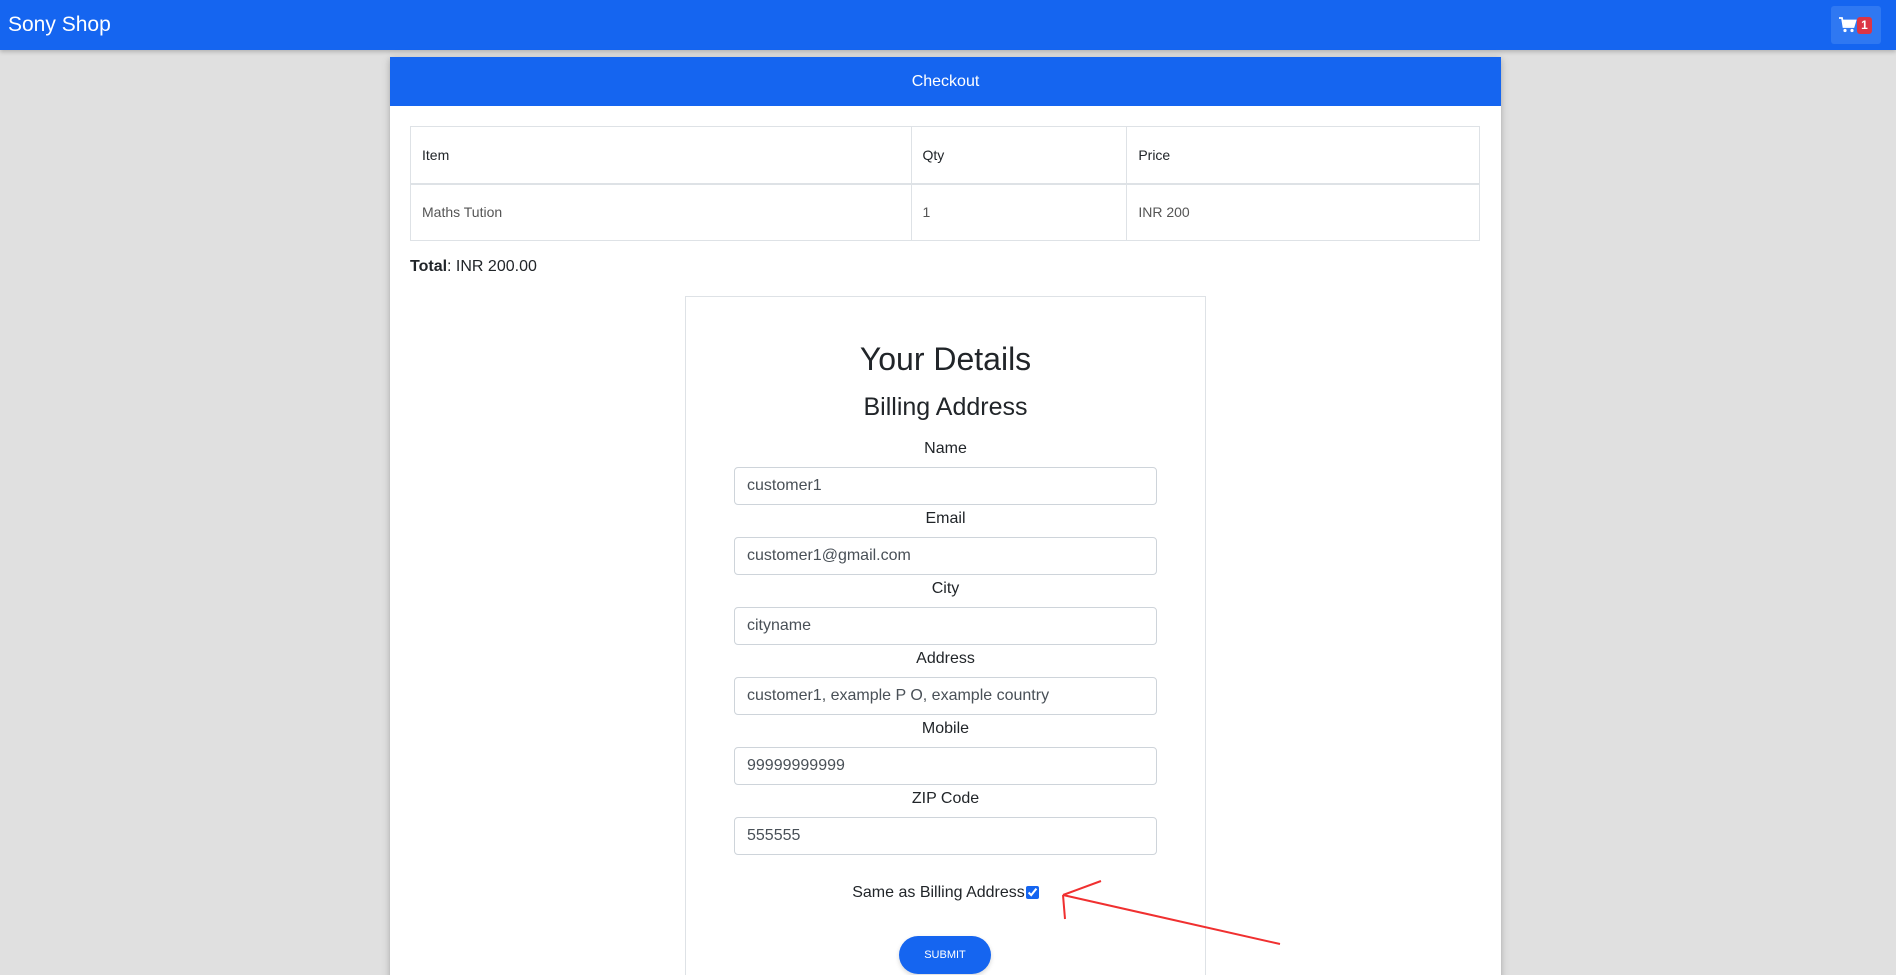 Image resolution: width=1896 pixels, height=975 pixels. What do you see at coordinates (1019, 212) in the screenshot?
I see `cell-qty: 1` at bounding box center [1019, 212].